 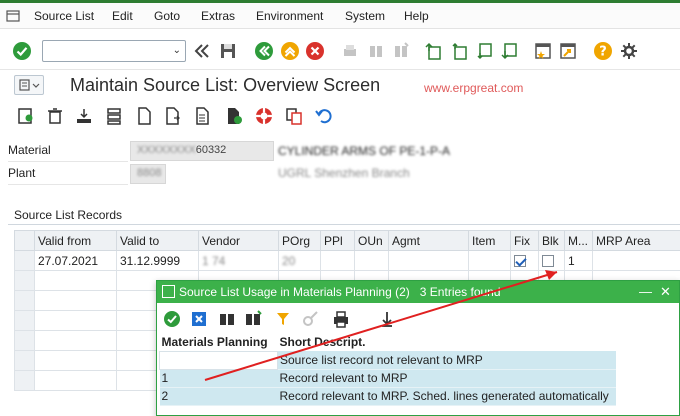 I want to click on cell-mrp: 1, so click(x=578, y=260).